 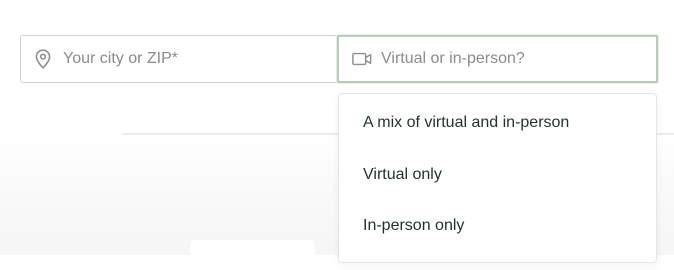 I want to click on location-field, so click(x=179, y=59).